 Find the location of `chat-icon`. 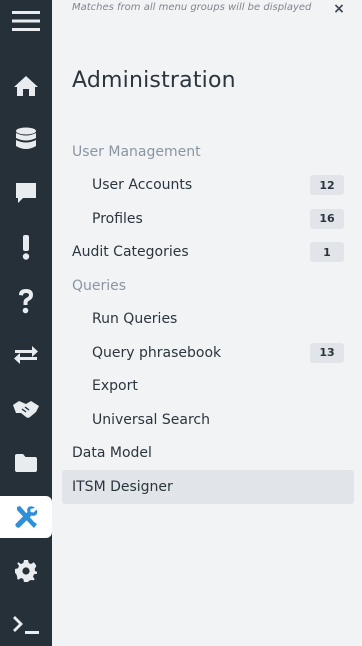

chat-icon is located at coordinates (26, 193).